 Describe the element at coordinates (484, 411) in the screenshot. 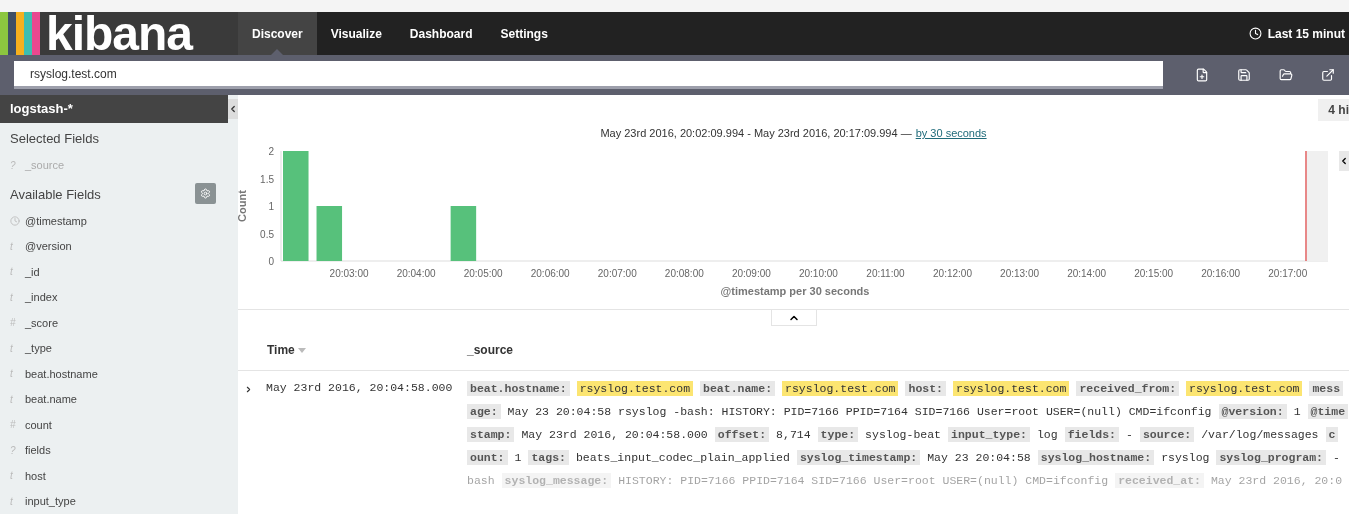

I see `field-label: age:` at that location.